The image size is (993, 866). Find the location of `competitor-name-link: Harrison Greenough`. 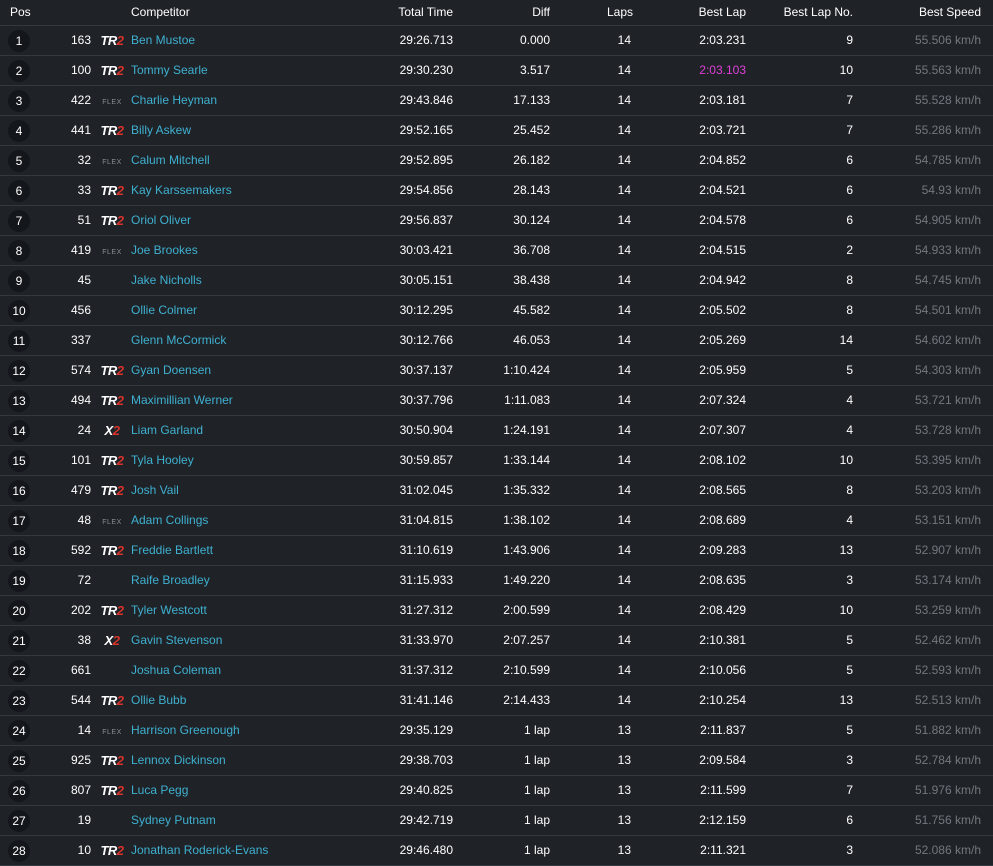

competitor-name-link: Harrison Greenough is located at coordinates (185, 730).